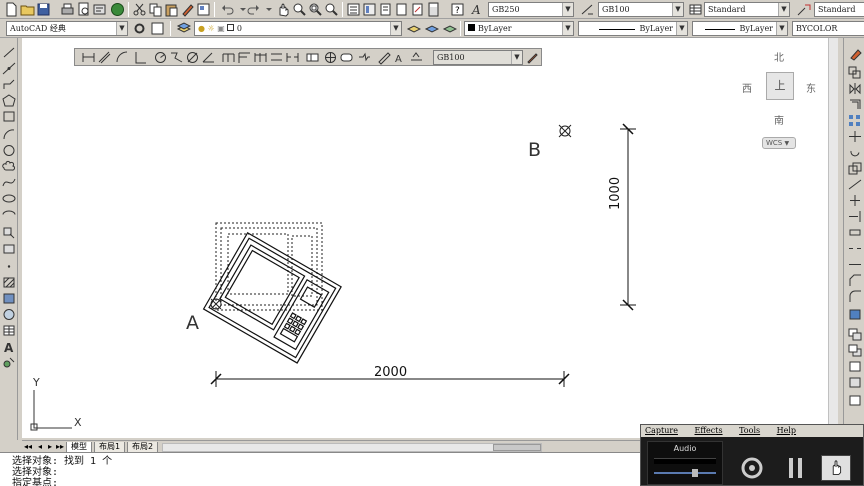 The height and width of the screenshot is (486, 864). Describe the element at coordinates (855, 104) in the screenshot. I see `offset-icon` at that location.